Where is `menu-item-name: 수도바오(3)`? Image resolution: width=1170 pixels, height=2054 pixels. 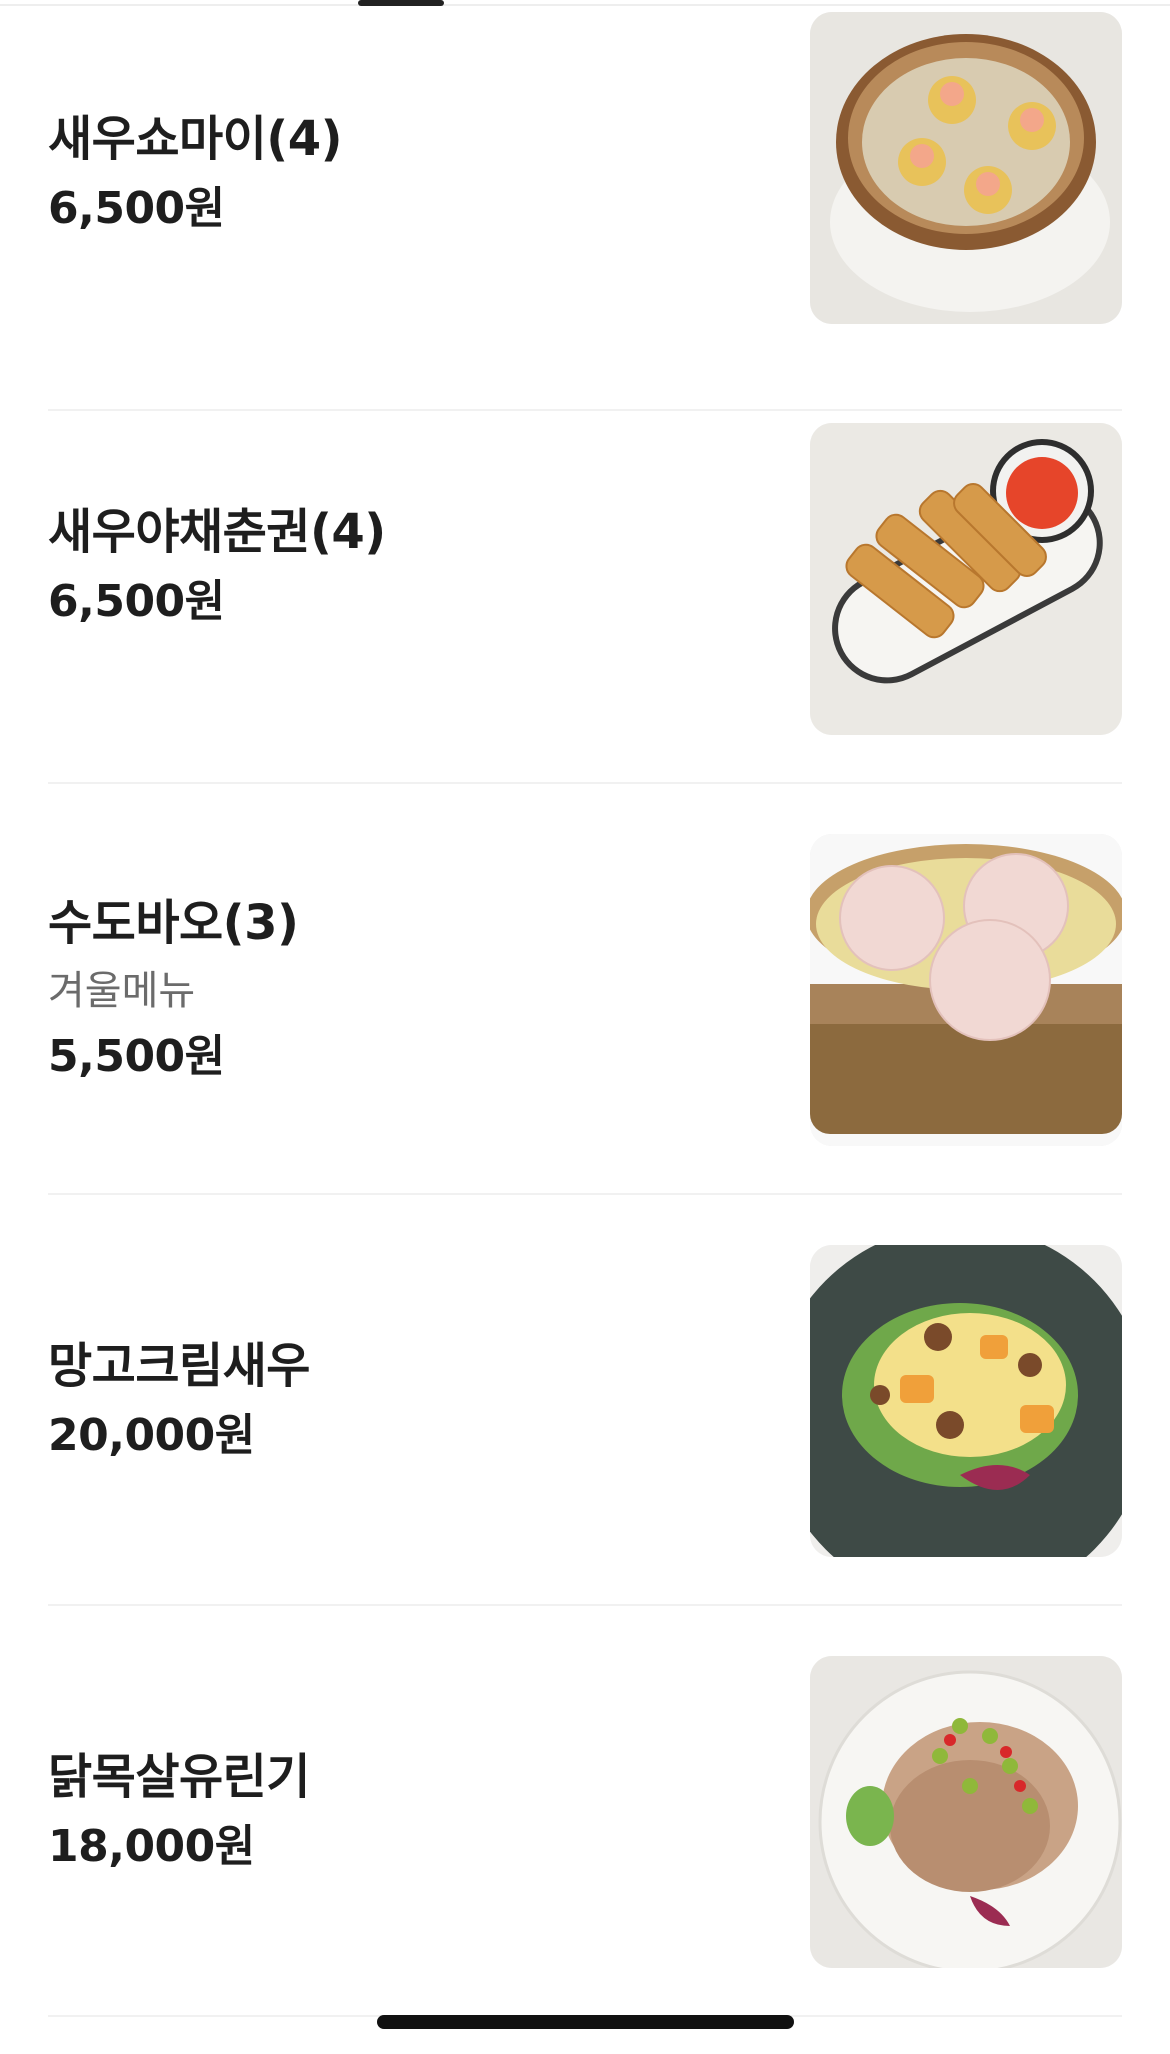 menu-item-name: 수도바오(3) is located at coordinates (173, 922).